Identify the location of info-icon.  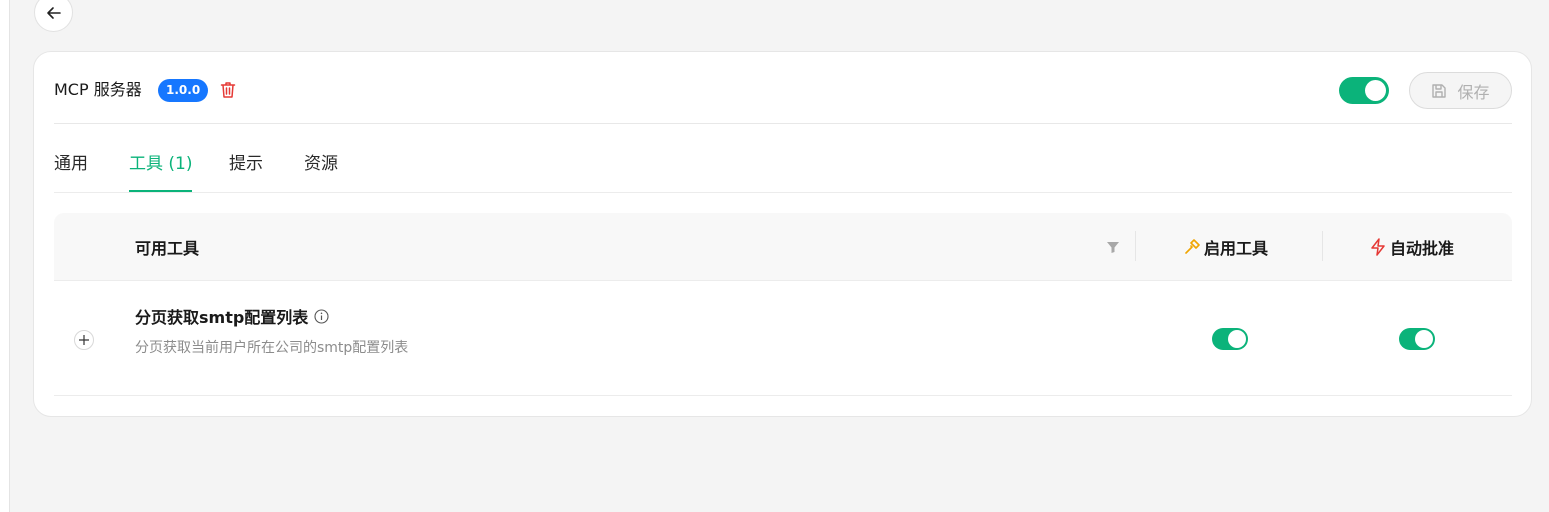
(321, 316).